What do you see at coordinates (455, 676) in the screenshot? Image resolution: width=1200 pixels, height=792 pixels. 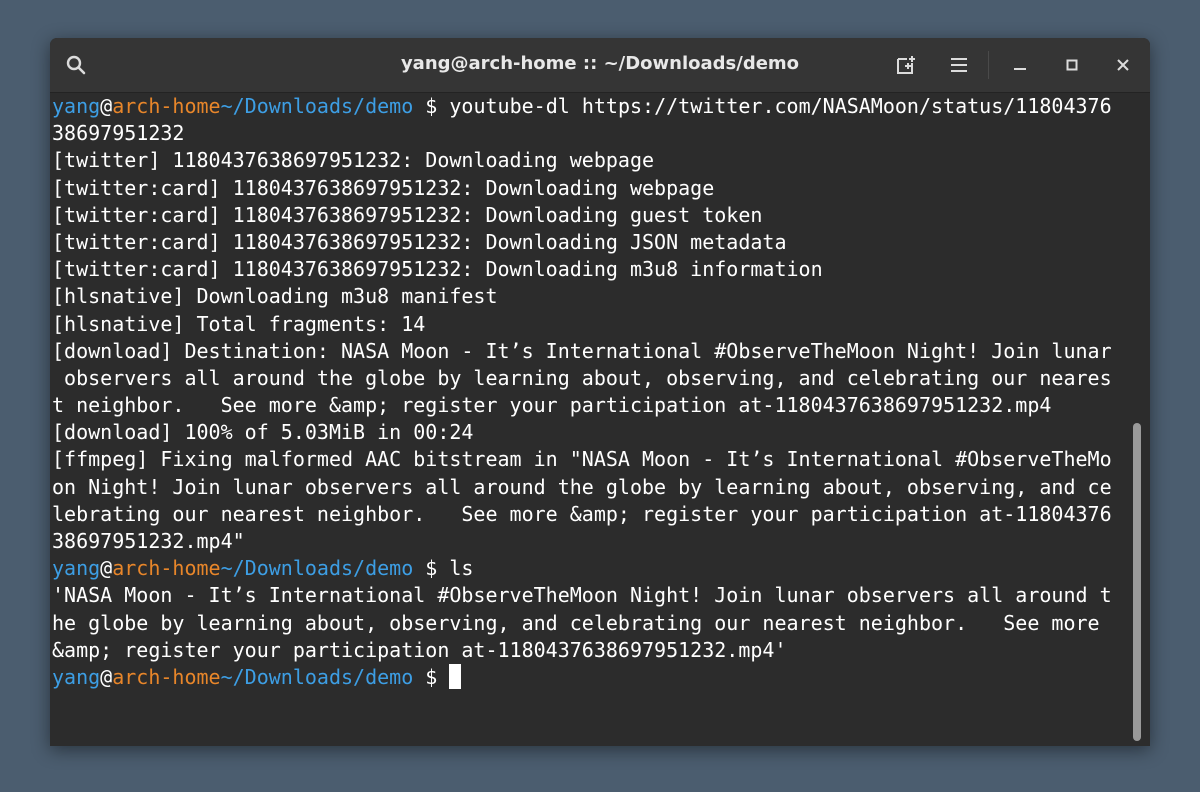 I see `text-cursor` at bounding box center [455, 676].